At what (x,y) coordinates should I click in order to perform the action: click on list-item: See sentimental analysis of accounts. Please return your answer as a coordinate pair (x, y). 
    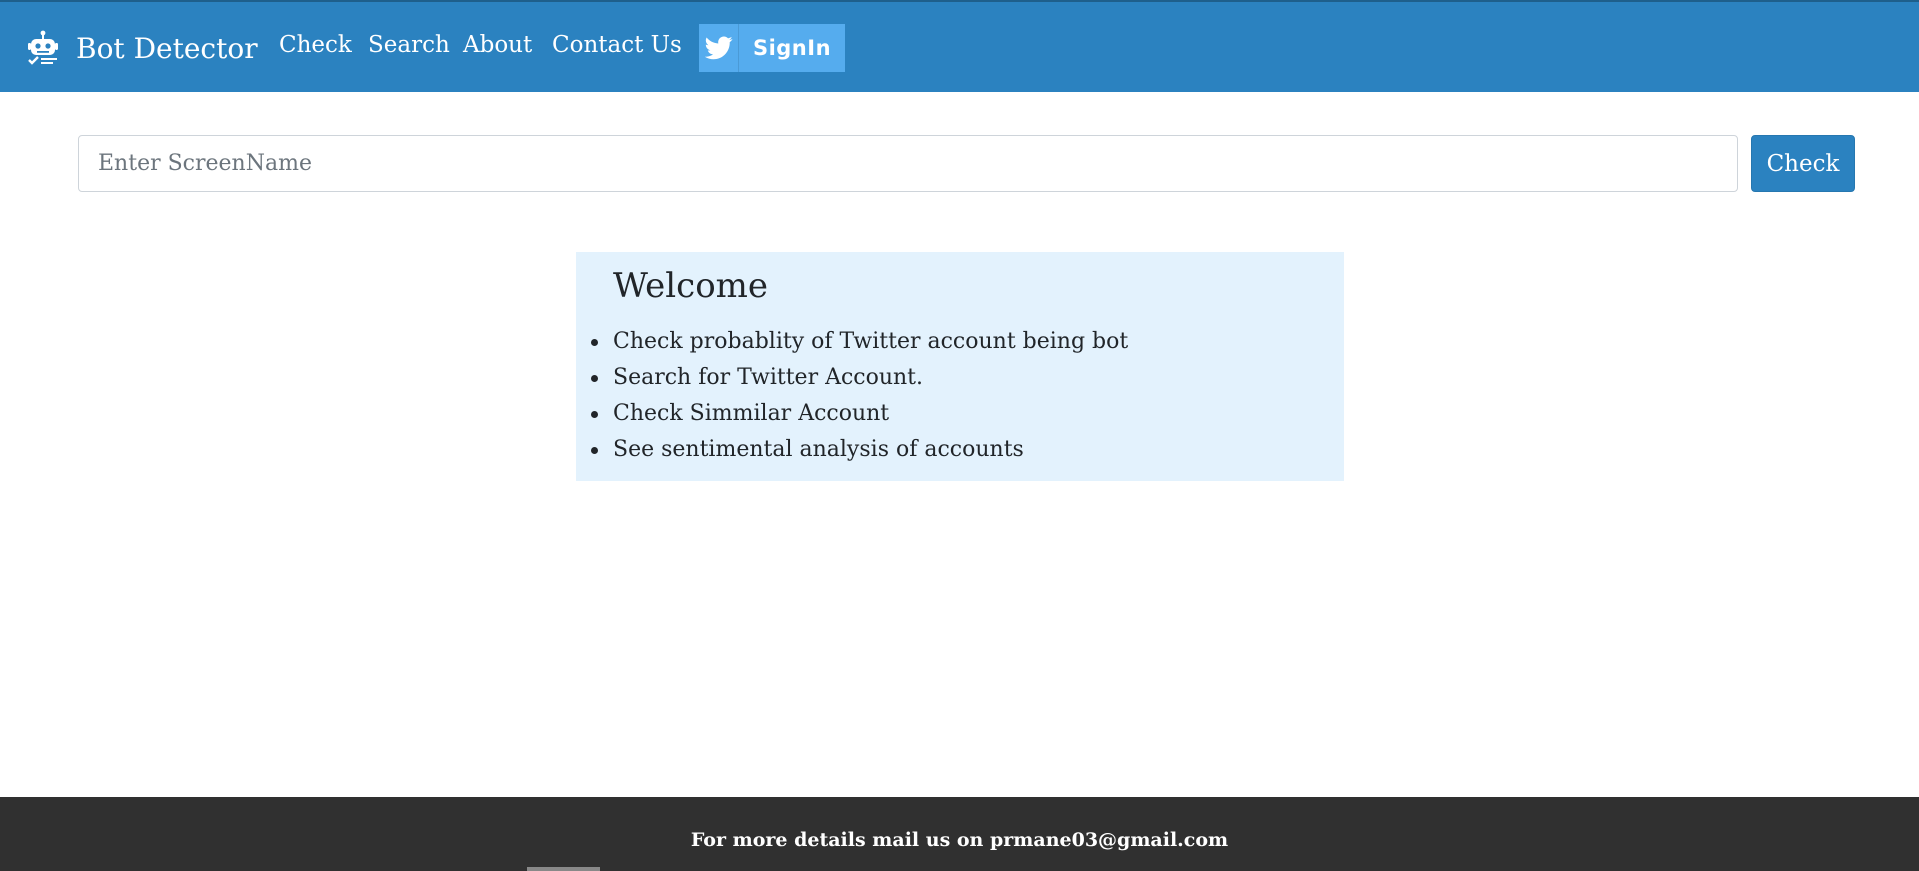
    Looking at the image, I should click on (859, 450).